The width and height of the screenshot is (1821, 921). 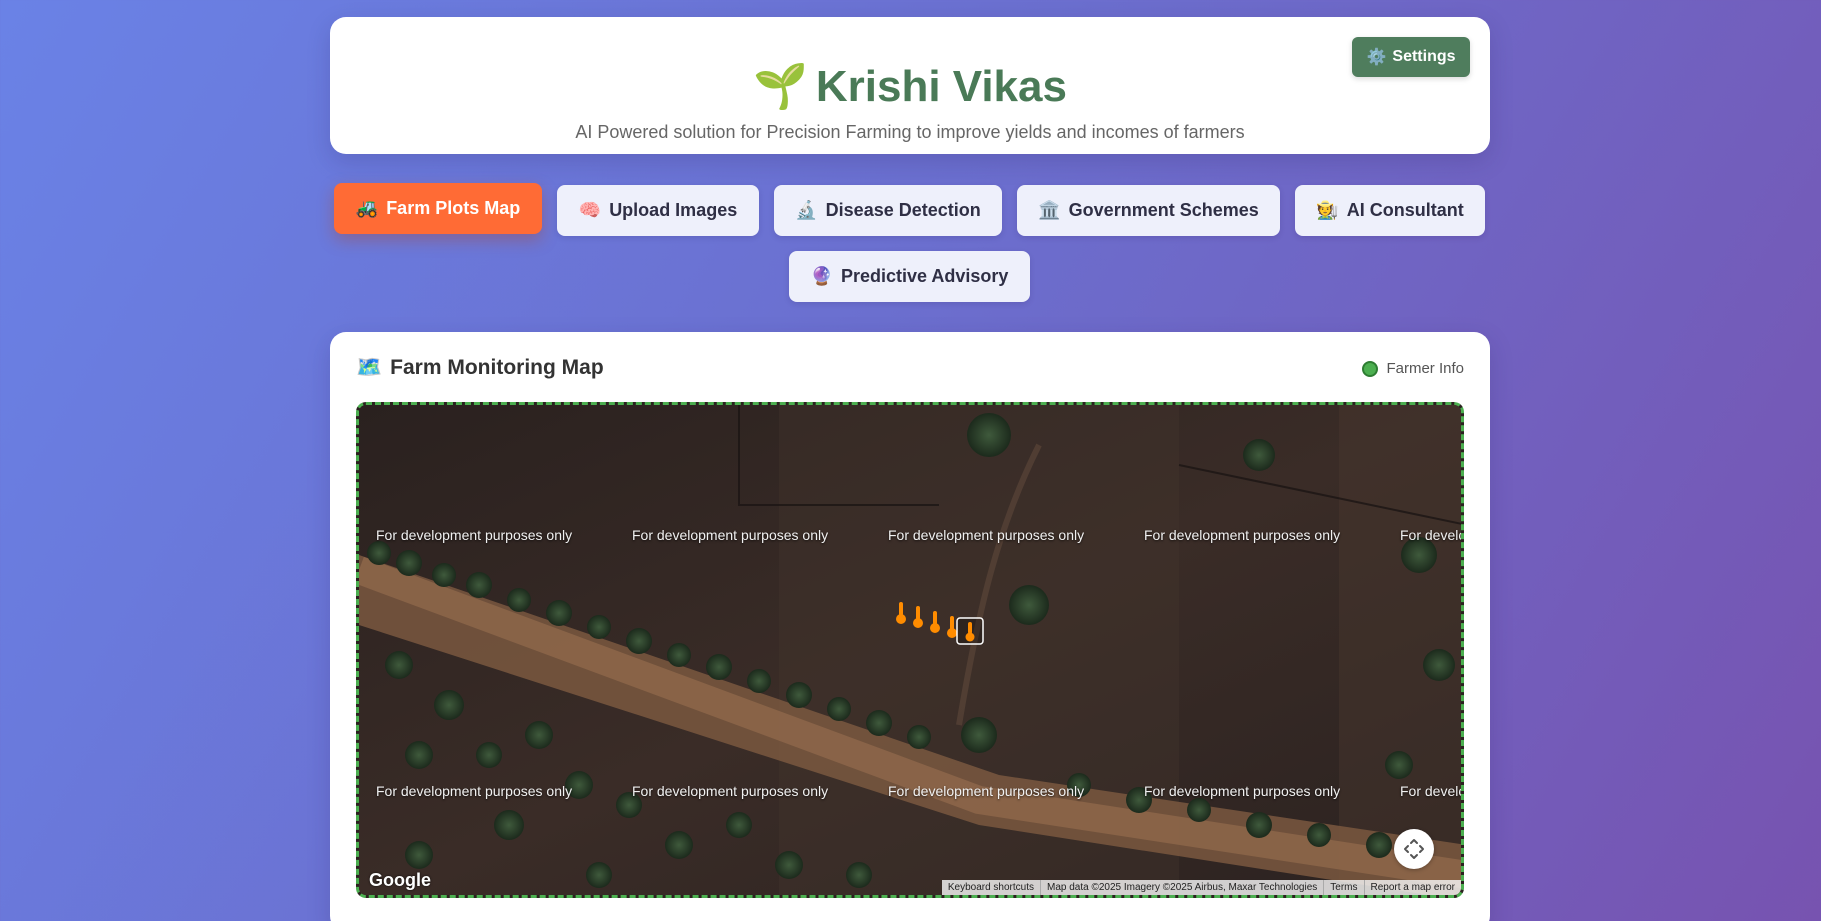 What do you see at coordinates (1424, 56) in the screenshot?
I see `settings-label: Settings` at bounding box center [1424, 56].